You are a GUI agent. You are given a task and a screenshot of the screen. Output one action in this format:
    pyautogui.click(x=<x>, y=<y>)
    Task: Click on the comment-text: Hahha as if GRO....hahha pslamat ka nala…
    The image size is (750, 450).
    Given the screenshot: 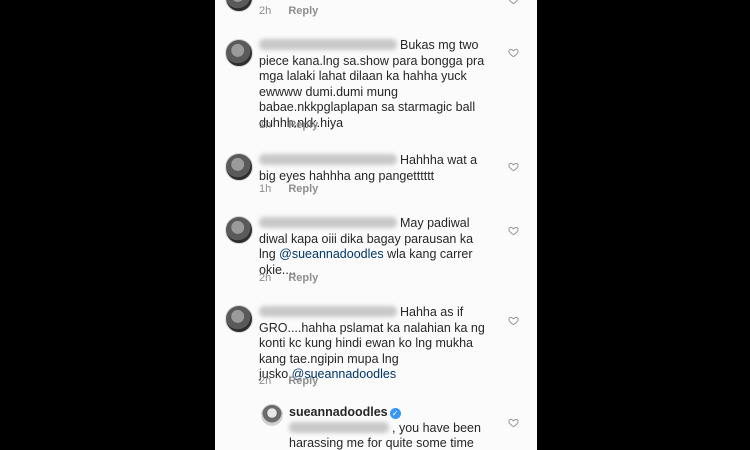 What is the action you would take?
    pyautogui.click(x=372, y=343)
    